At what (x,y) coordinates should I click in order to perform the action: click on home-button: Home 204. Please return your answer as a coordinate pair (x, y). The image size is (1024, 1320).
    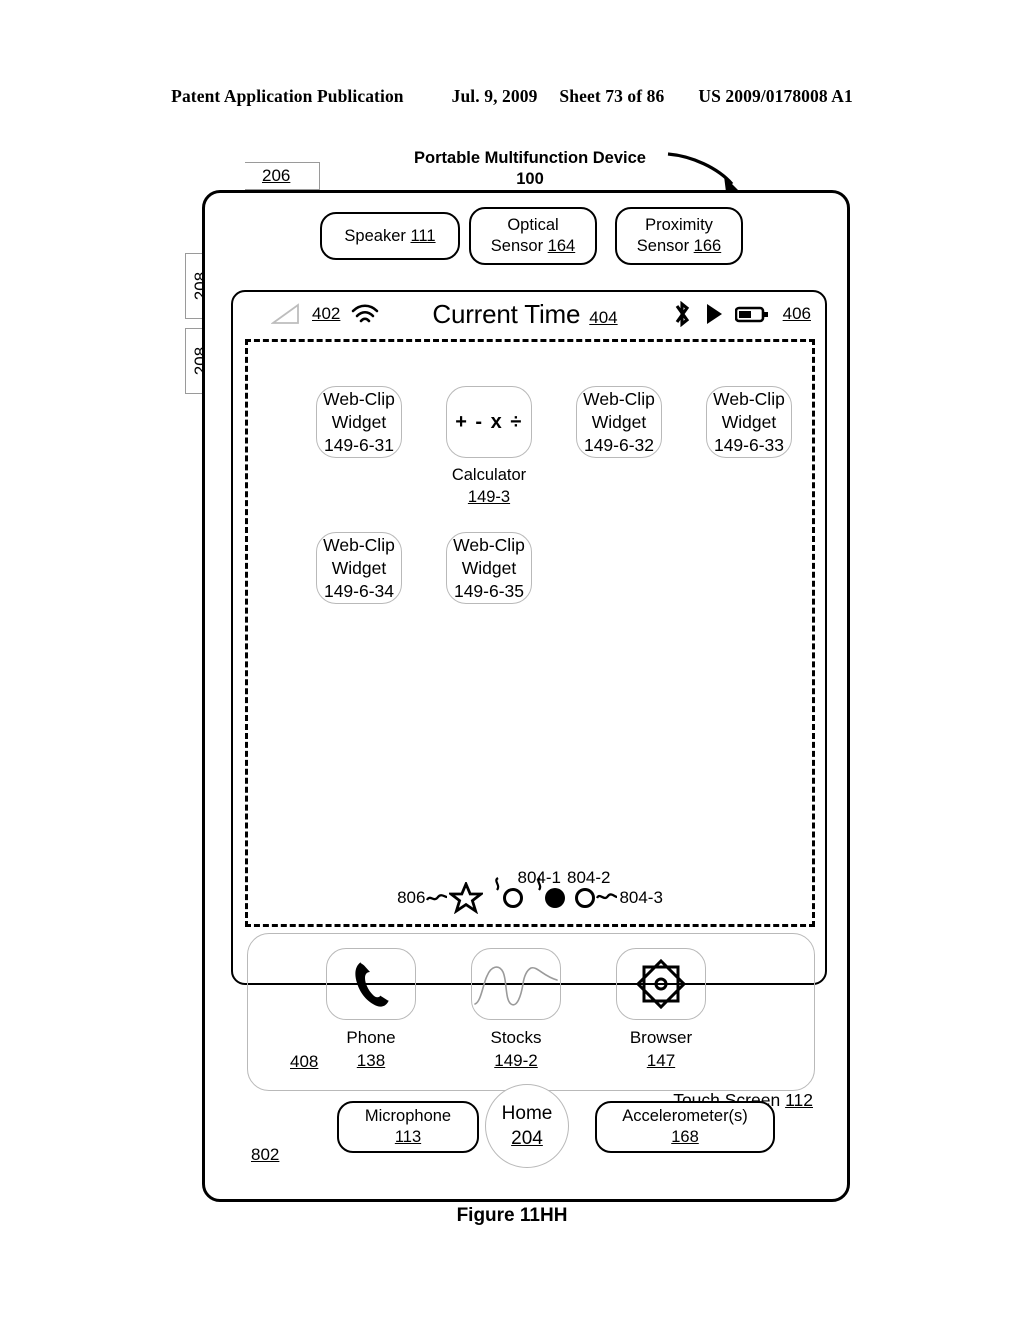
    Looking at the image, I should click on (527, 1126).